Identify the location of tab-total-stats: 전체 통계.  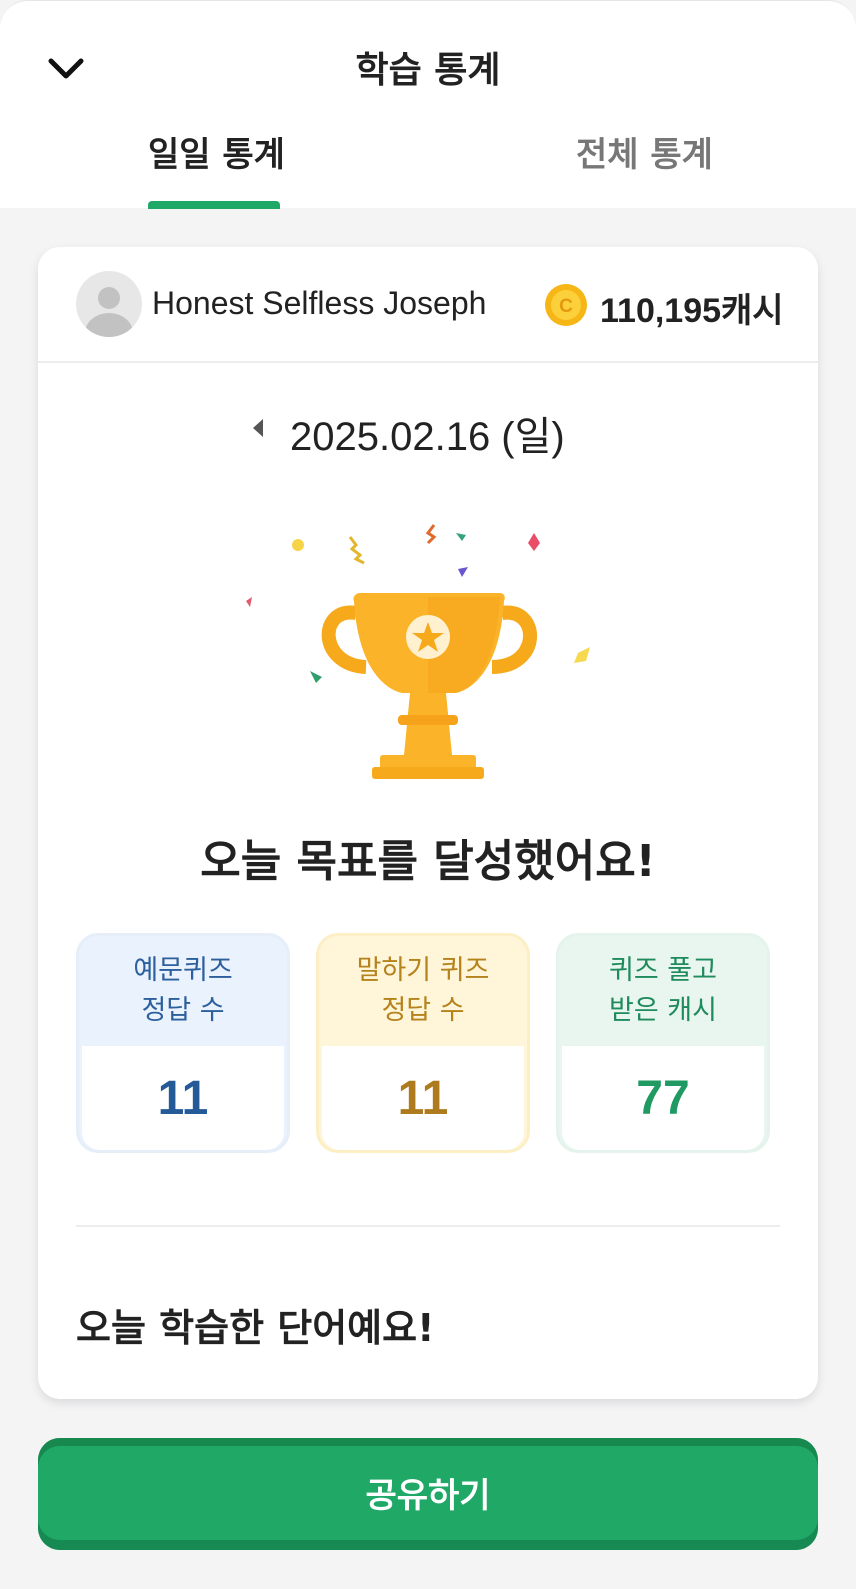
(644, 151).